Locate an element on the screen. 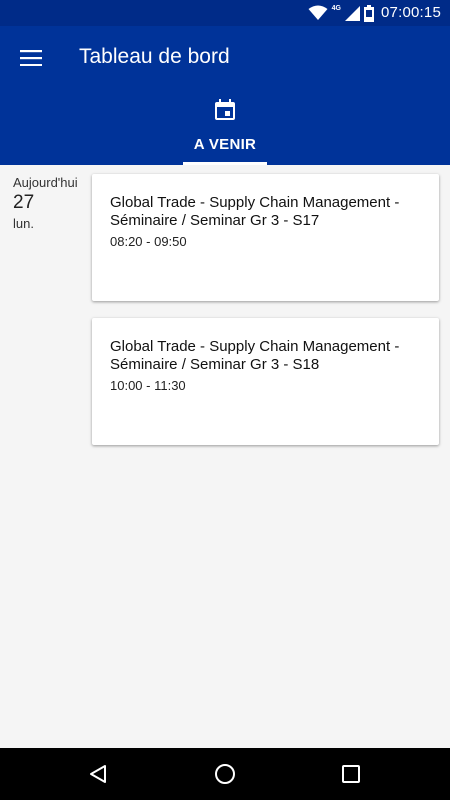 Image resolution: width=450 pixels, height=800 pixels. home-button is located at coordinates (225, 774).